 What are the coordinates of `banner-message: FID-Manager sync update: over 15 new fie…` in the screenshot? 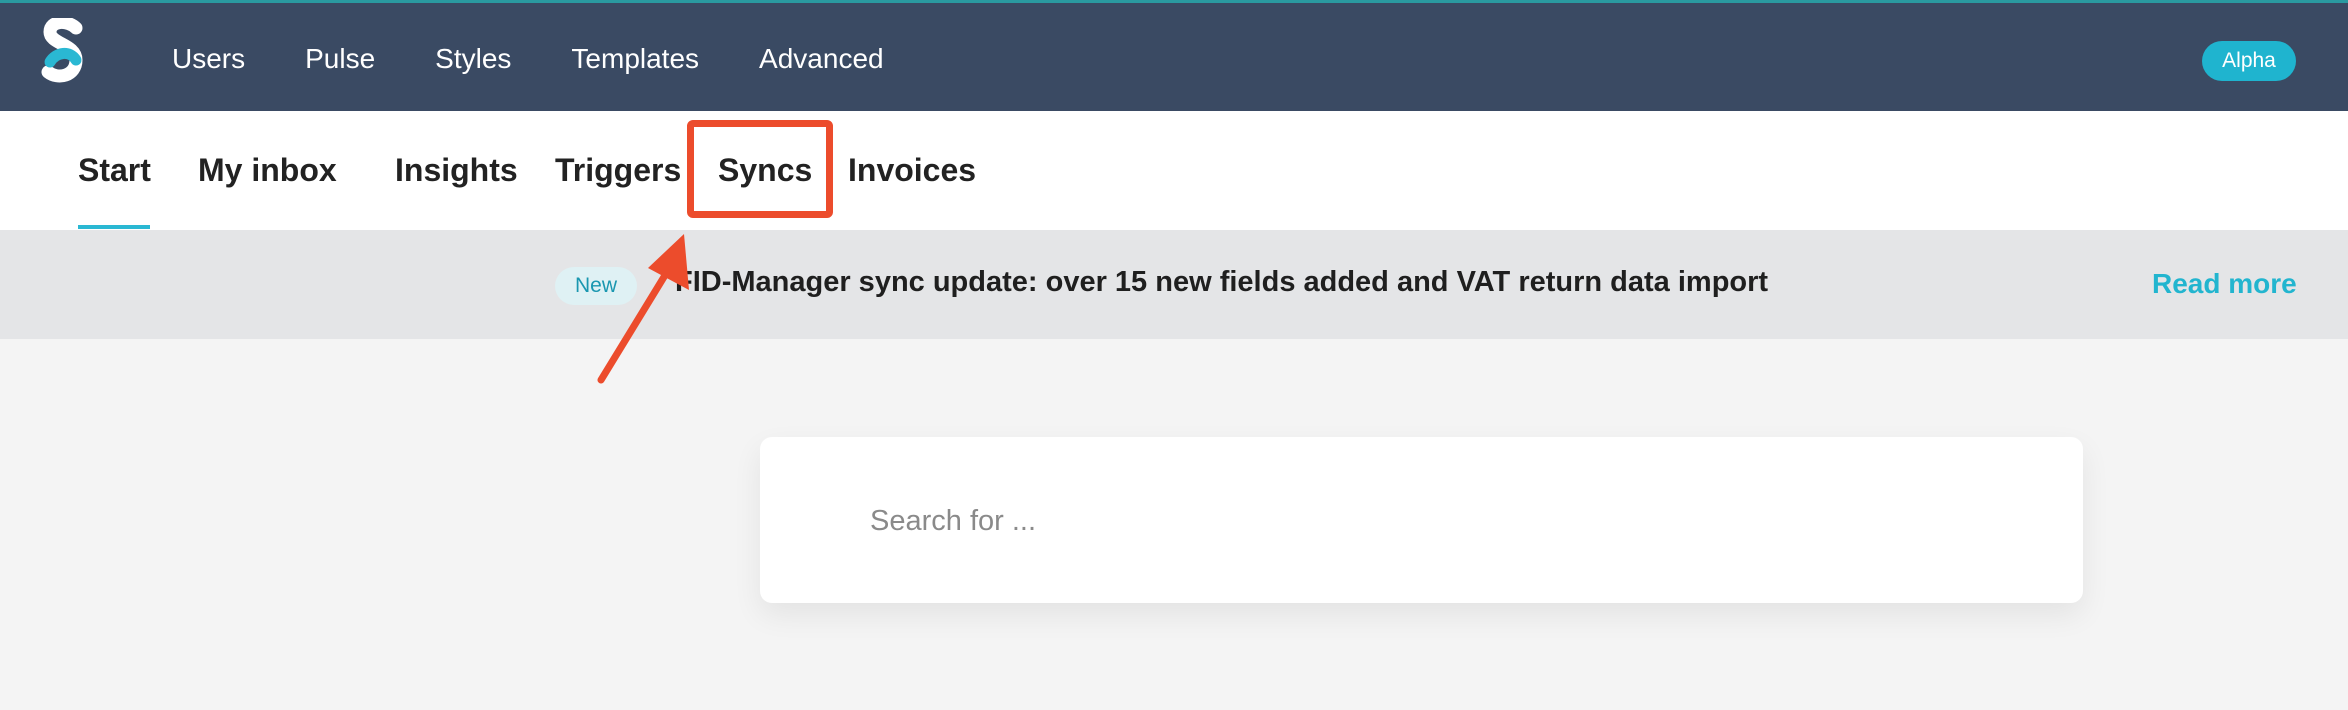 It's located at (1222, 282).